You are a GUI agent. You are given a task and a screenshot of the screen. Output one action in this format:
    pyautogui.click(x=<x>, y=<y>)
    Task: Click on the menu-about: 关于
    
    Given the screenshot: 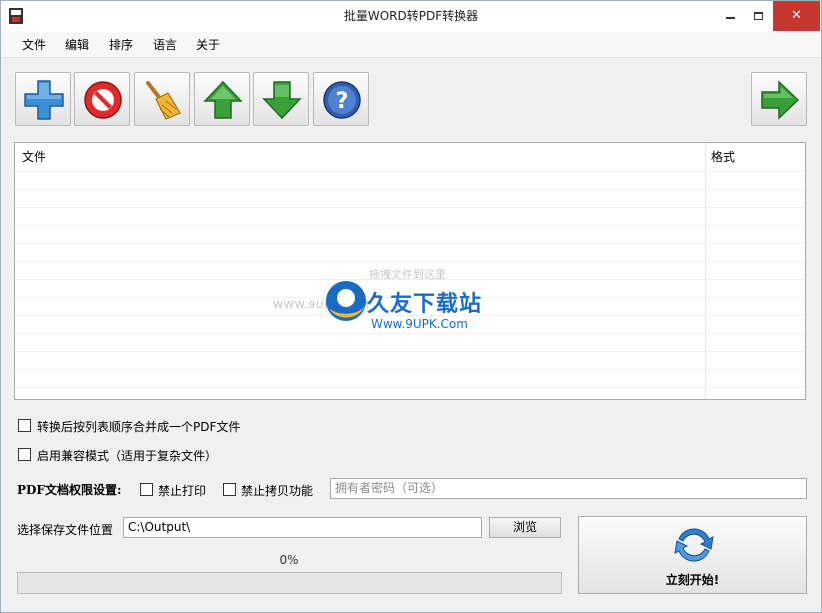 What is the action you would take?
    pyautogui.click(x=208, y=45)
    